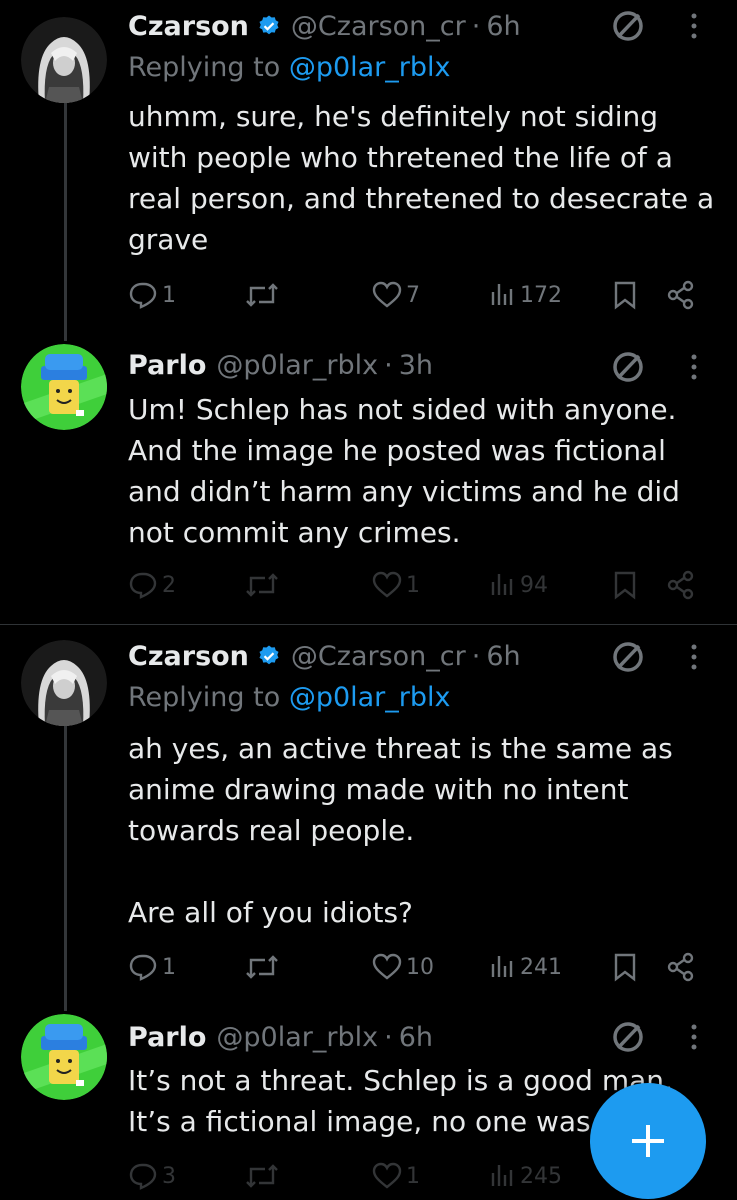  I want to click on retweet-icon, so click(262, 1176).